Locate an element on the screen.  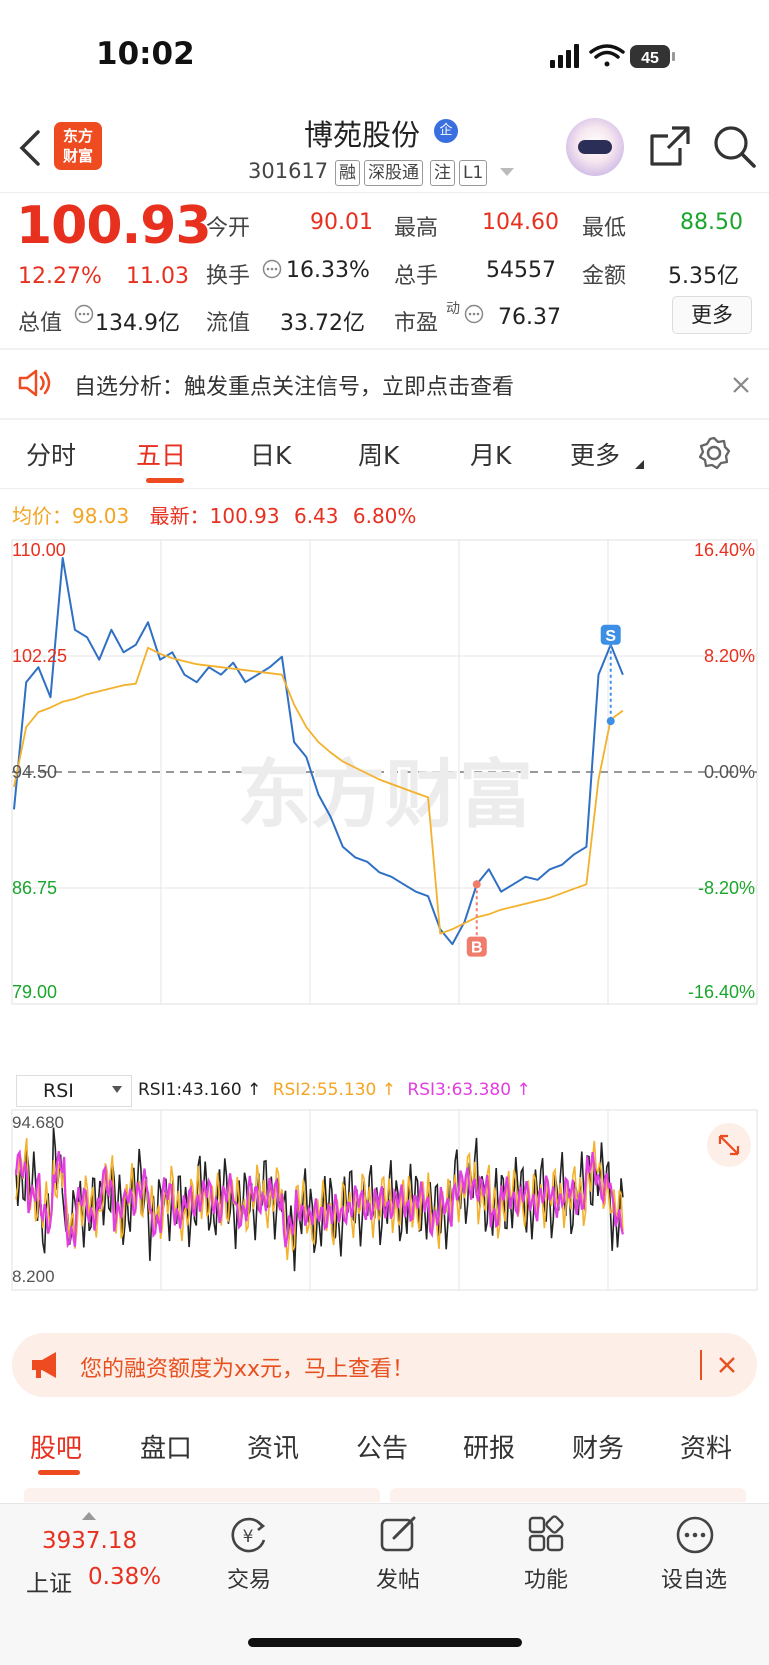
tag-shenzhen-connect: 深股通 is located at coordinates (393, 173).